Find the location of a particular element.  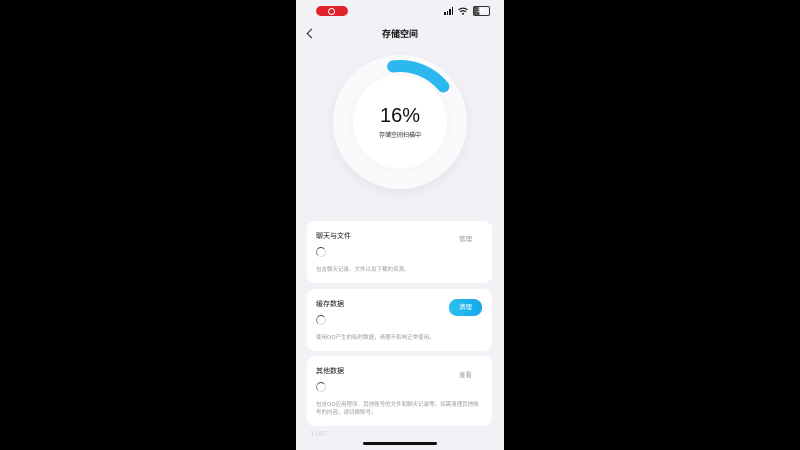

scan-status-label: 存储空间扫描中 is located at coordinates (399, 135).